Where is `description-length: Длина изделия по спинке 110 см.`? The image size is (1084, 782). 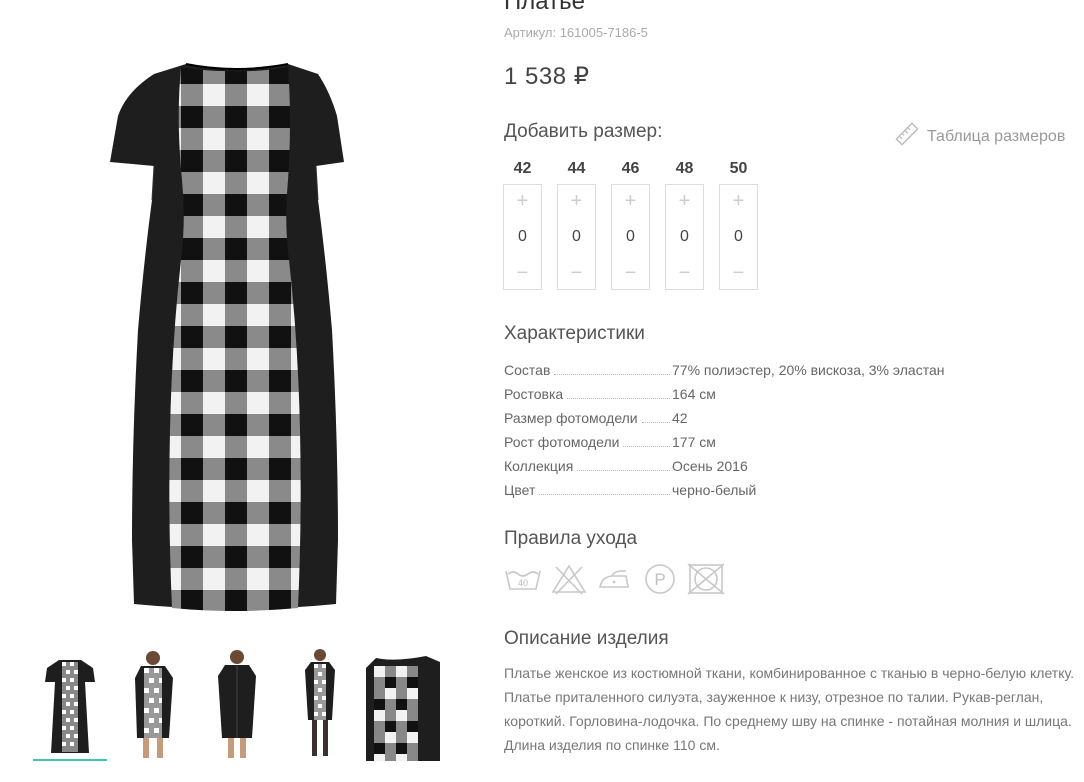 description-length: Длина изделия по спинке 110 см. is located at coordinates (612, 745).